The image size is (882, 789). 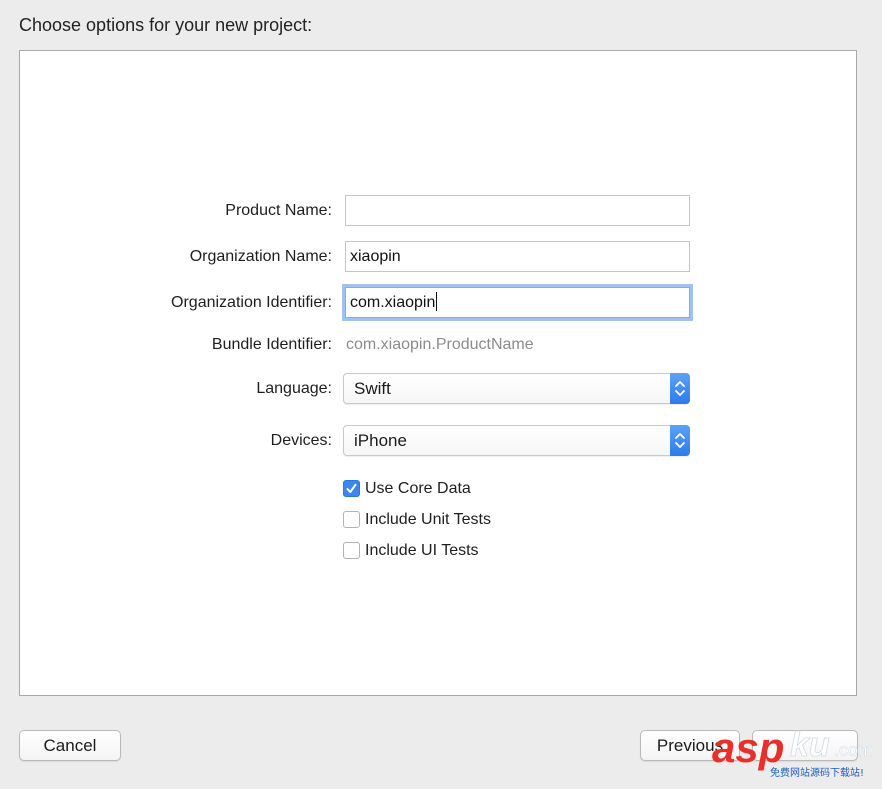 I want to click on language-row: Language: Swift, so click(x=438, y=389).